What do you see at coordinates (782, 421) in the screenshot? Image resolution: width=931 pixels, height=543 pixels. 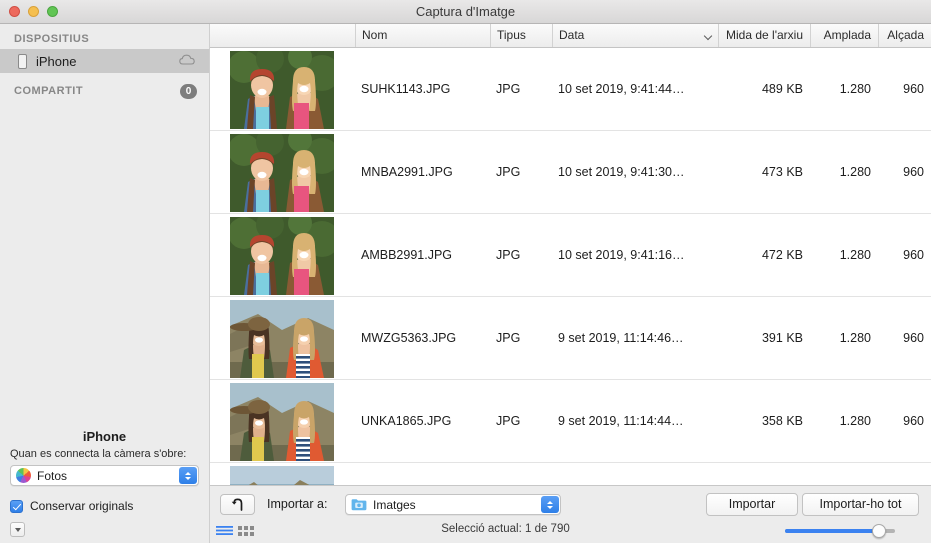 I see `cell-size: 358 KB` at bounding box center [782, 421].